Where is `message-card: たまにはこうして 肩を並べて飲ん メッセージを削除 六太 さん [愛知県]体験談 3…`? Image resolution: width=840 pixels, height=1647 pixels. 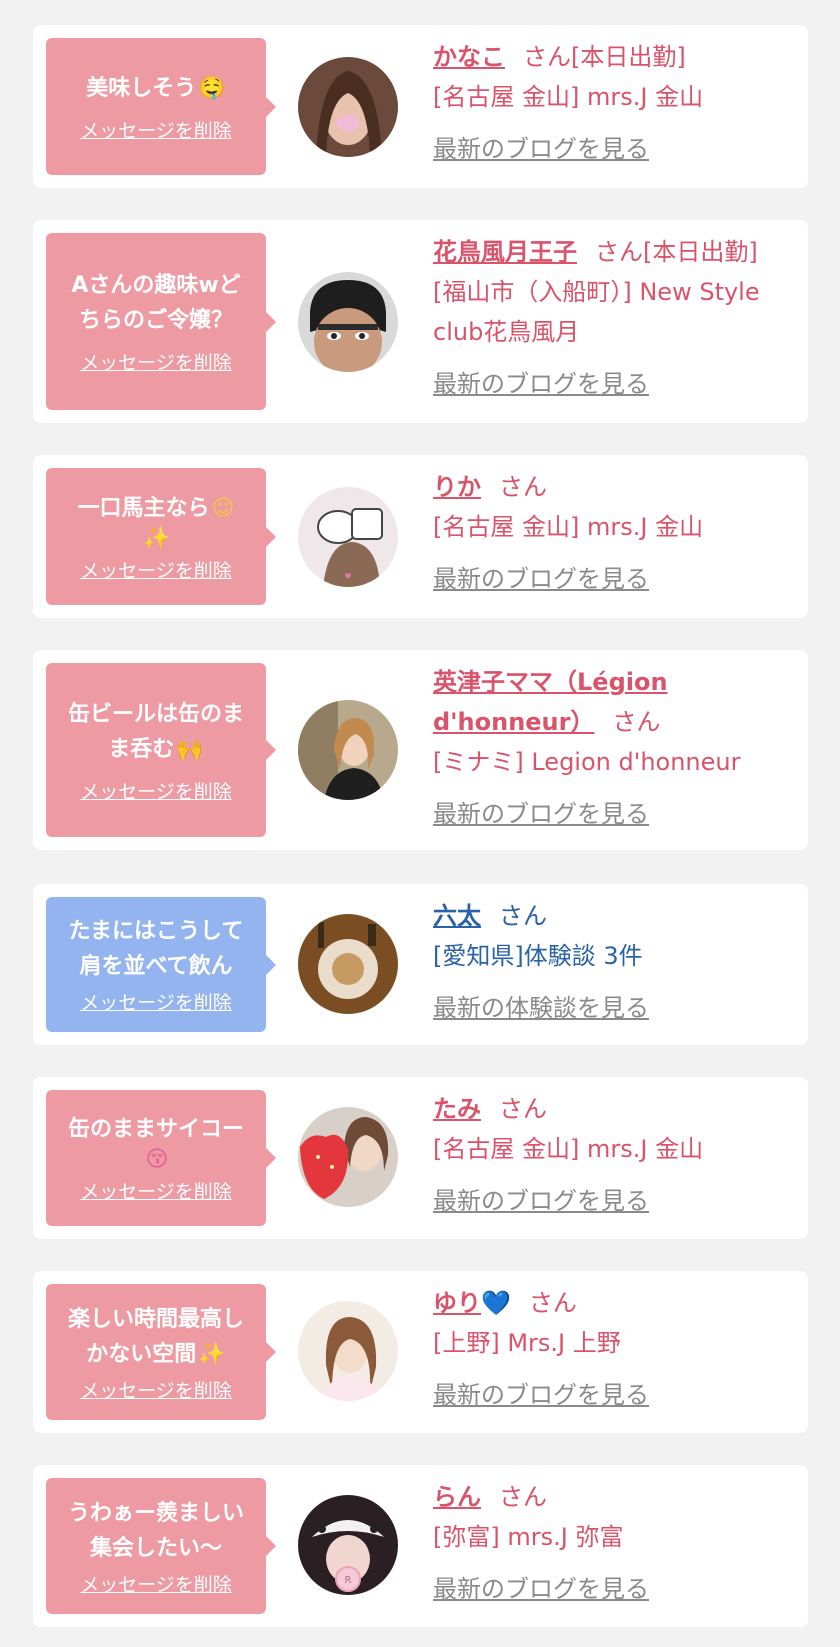
message-card: たまにはこうして 肩を並べて飲ん メッセージを削除 六太 さん [愛知県]体験談 3… is located at coordinates (420, 964).